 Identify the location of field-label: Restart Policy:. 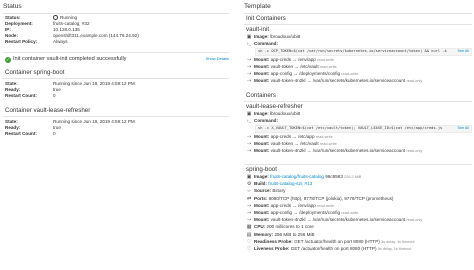
(21, 41).